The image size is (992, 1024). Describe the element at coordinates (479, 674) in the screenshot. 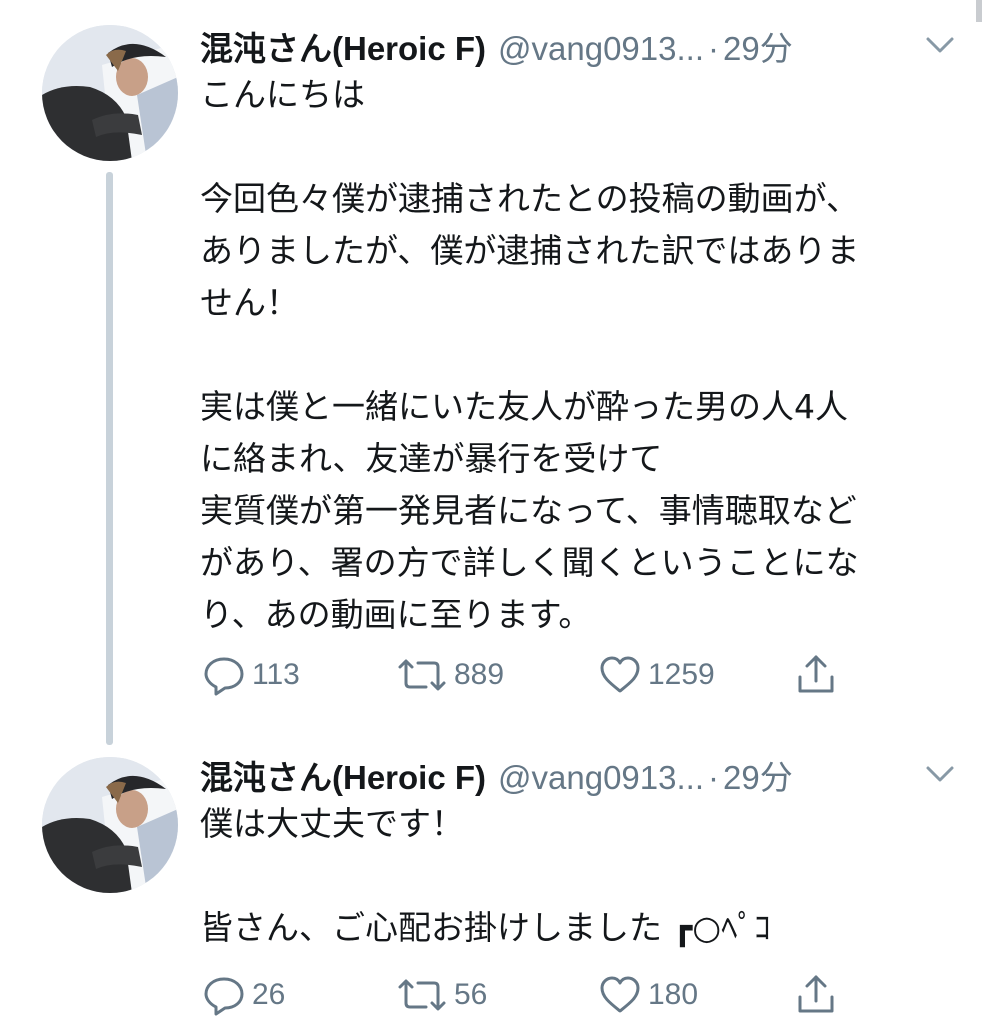

I see `retweet-count: 889` at that location.